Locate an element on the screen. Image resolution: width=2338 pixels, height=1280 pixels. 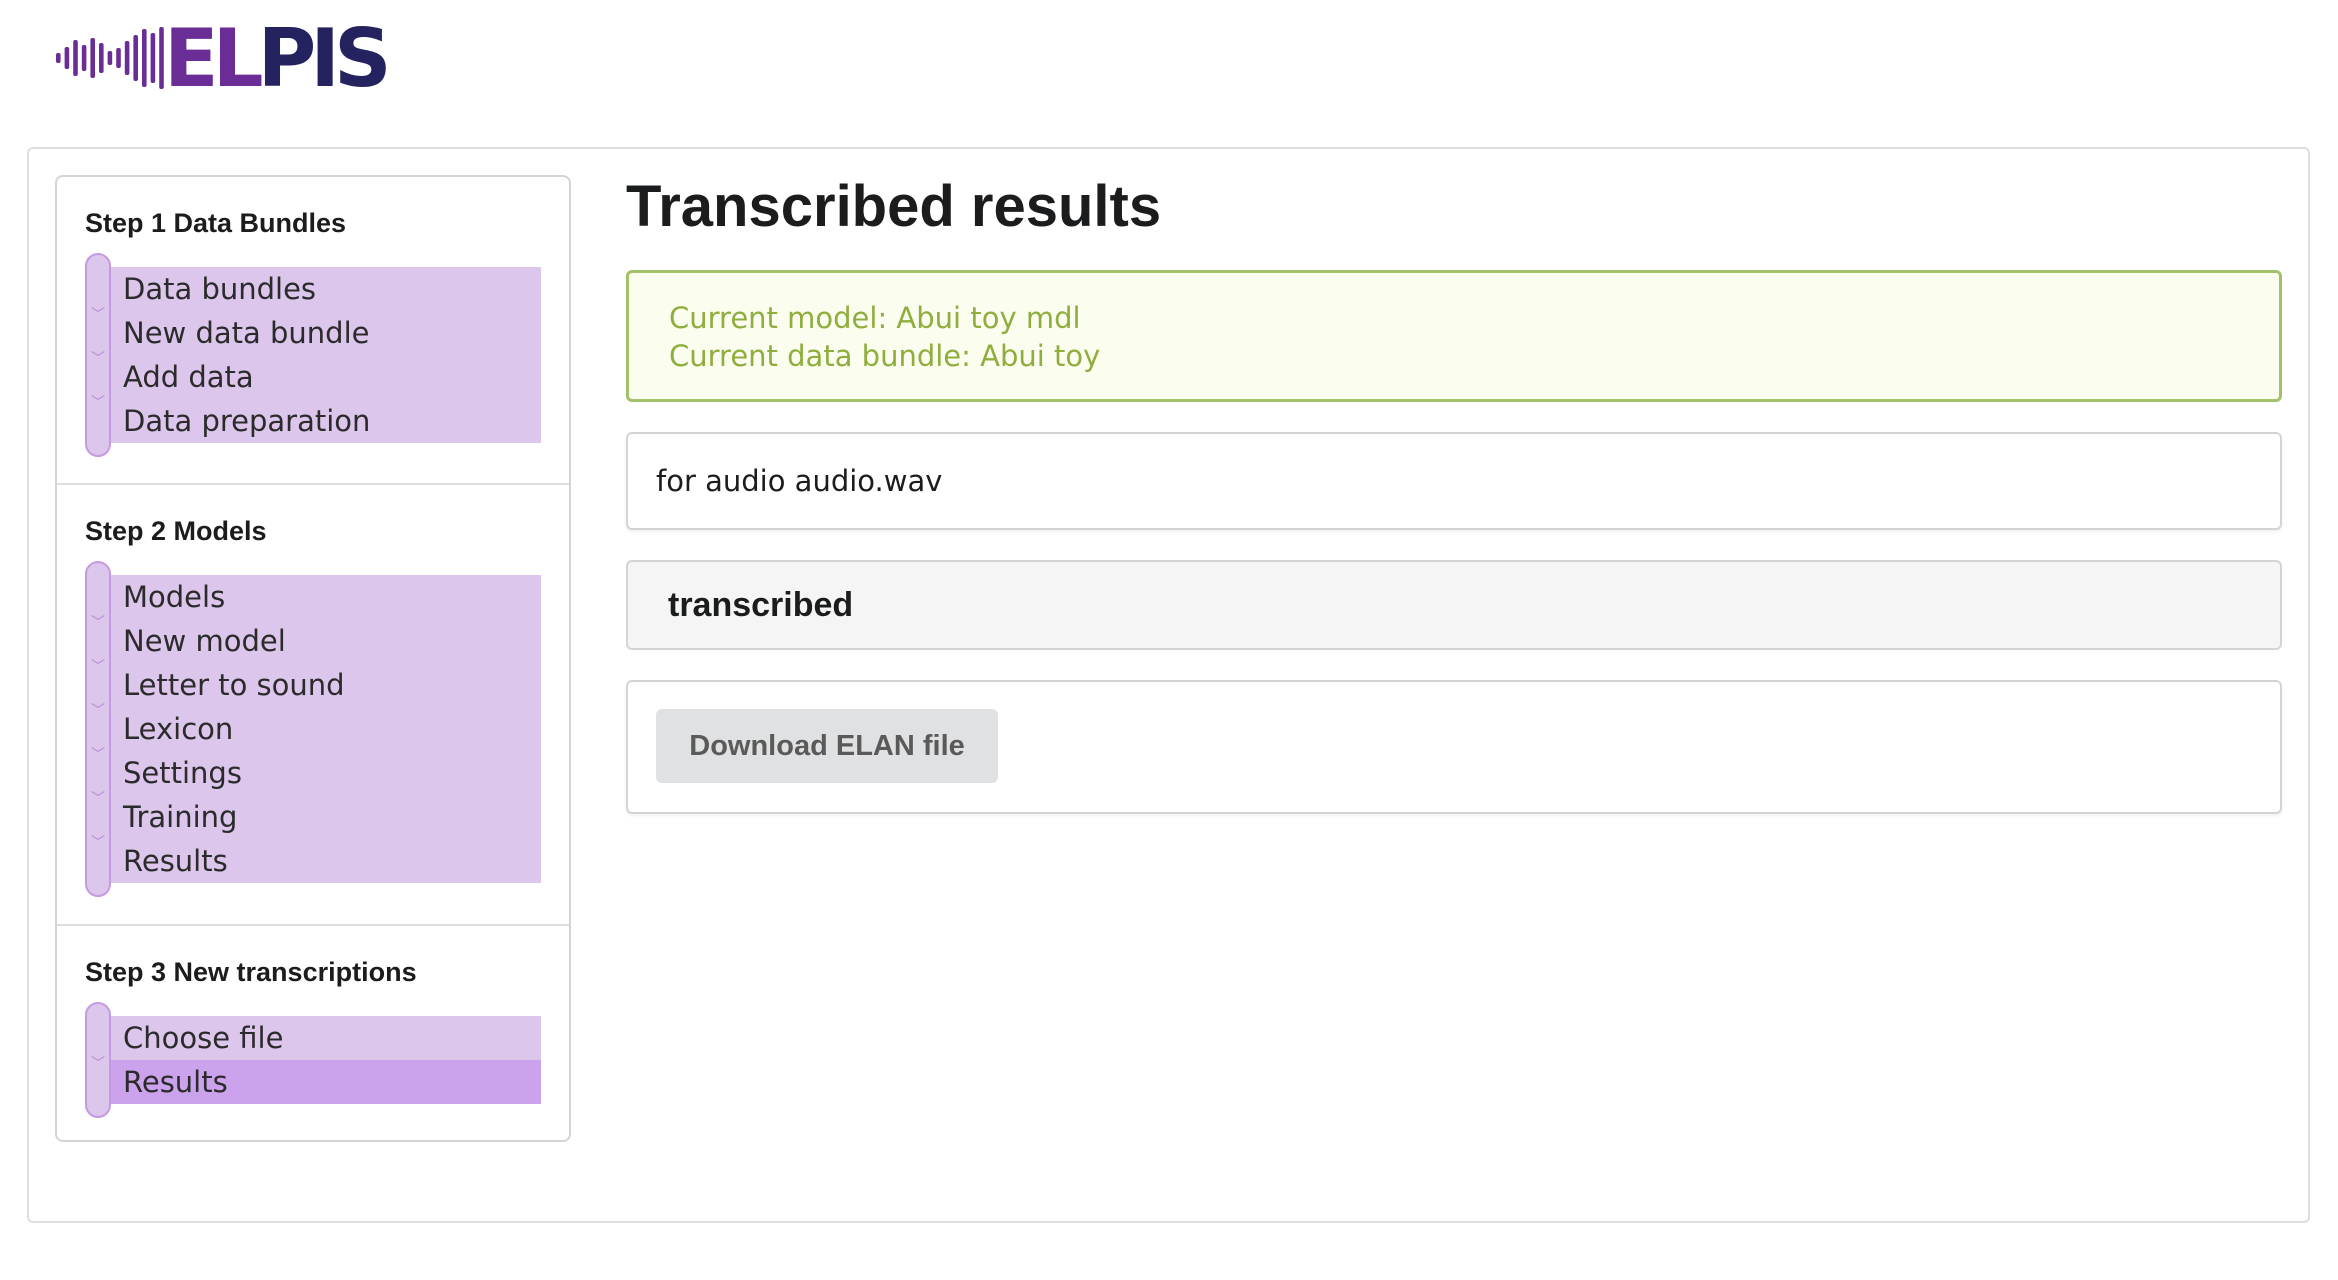
sidebar-item-label: Lexicon is located at coordinates (178, 729).